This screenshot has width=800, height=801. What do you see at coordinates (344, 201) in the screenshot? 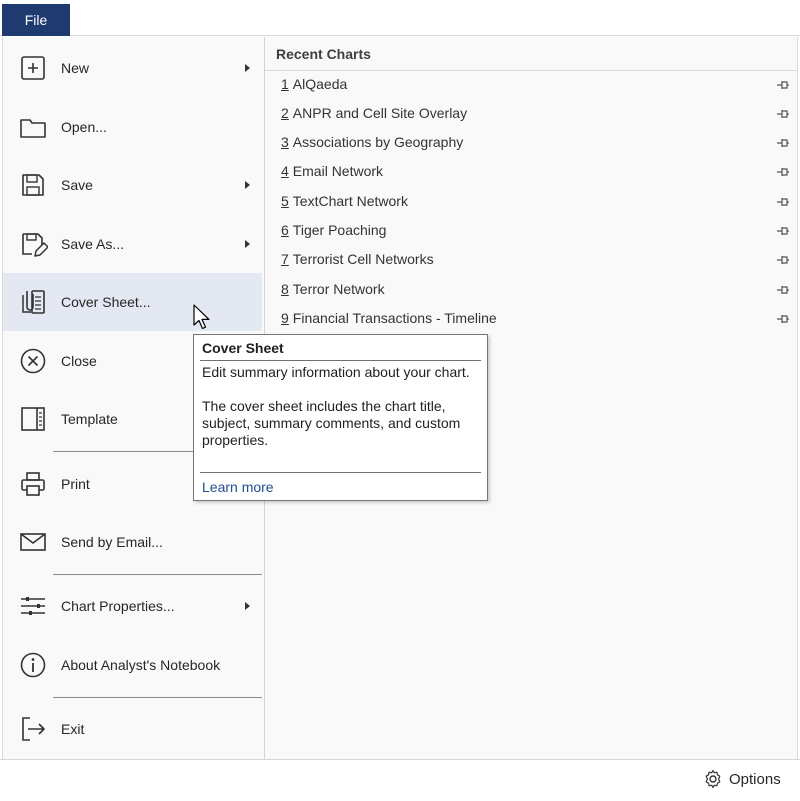
I see `recent-chart-label: 5 TextChart Network` at bounding box center [344, 201].